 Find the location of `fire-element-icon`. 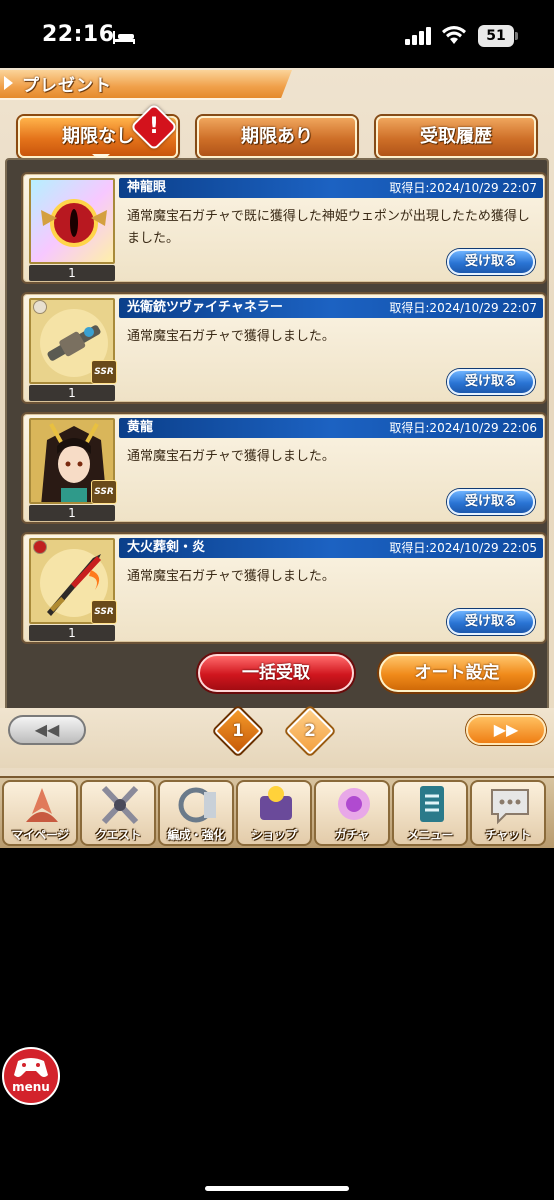

fire-element-icon is located at coordinates (40, 547).